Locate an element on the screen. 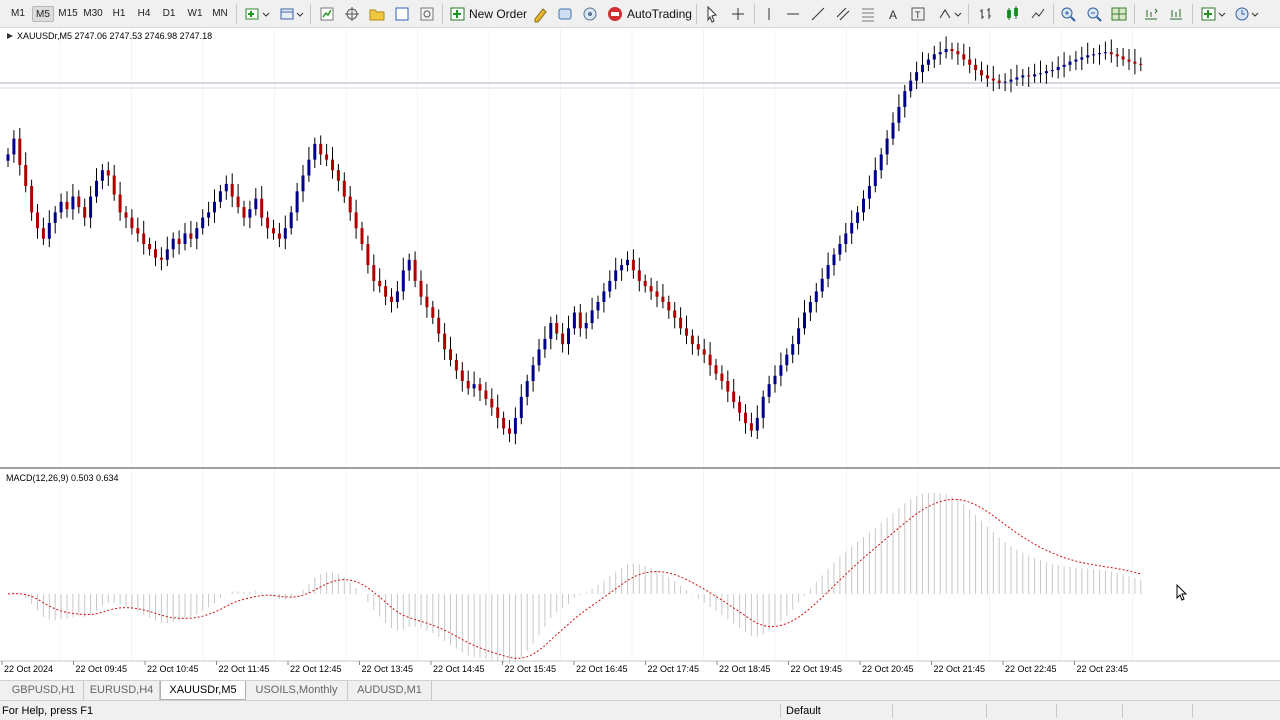 The image size is (1280, 720). cursor-icon is located at coordinates (712, 14).